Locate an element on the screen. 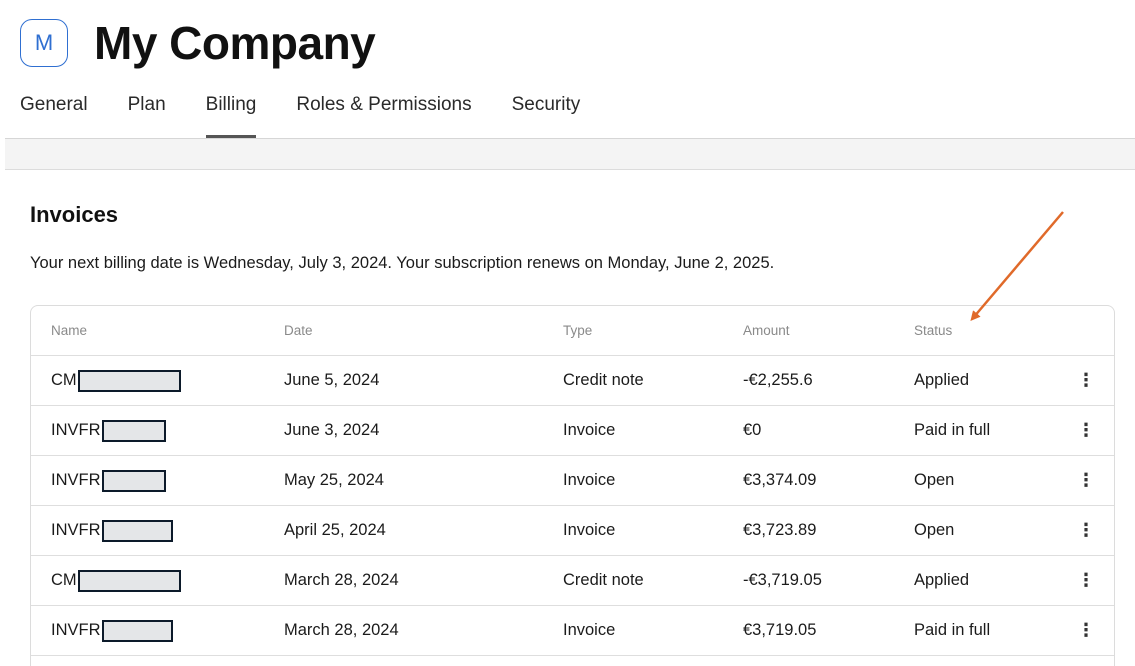 This screenshot has height=666, width=1135. tab-roles-permissions: Roles & Permissions is located at coordinates (383, 113).